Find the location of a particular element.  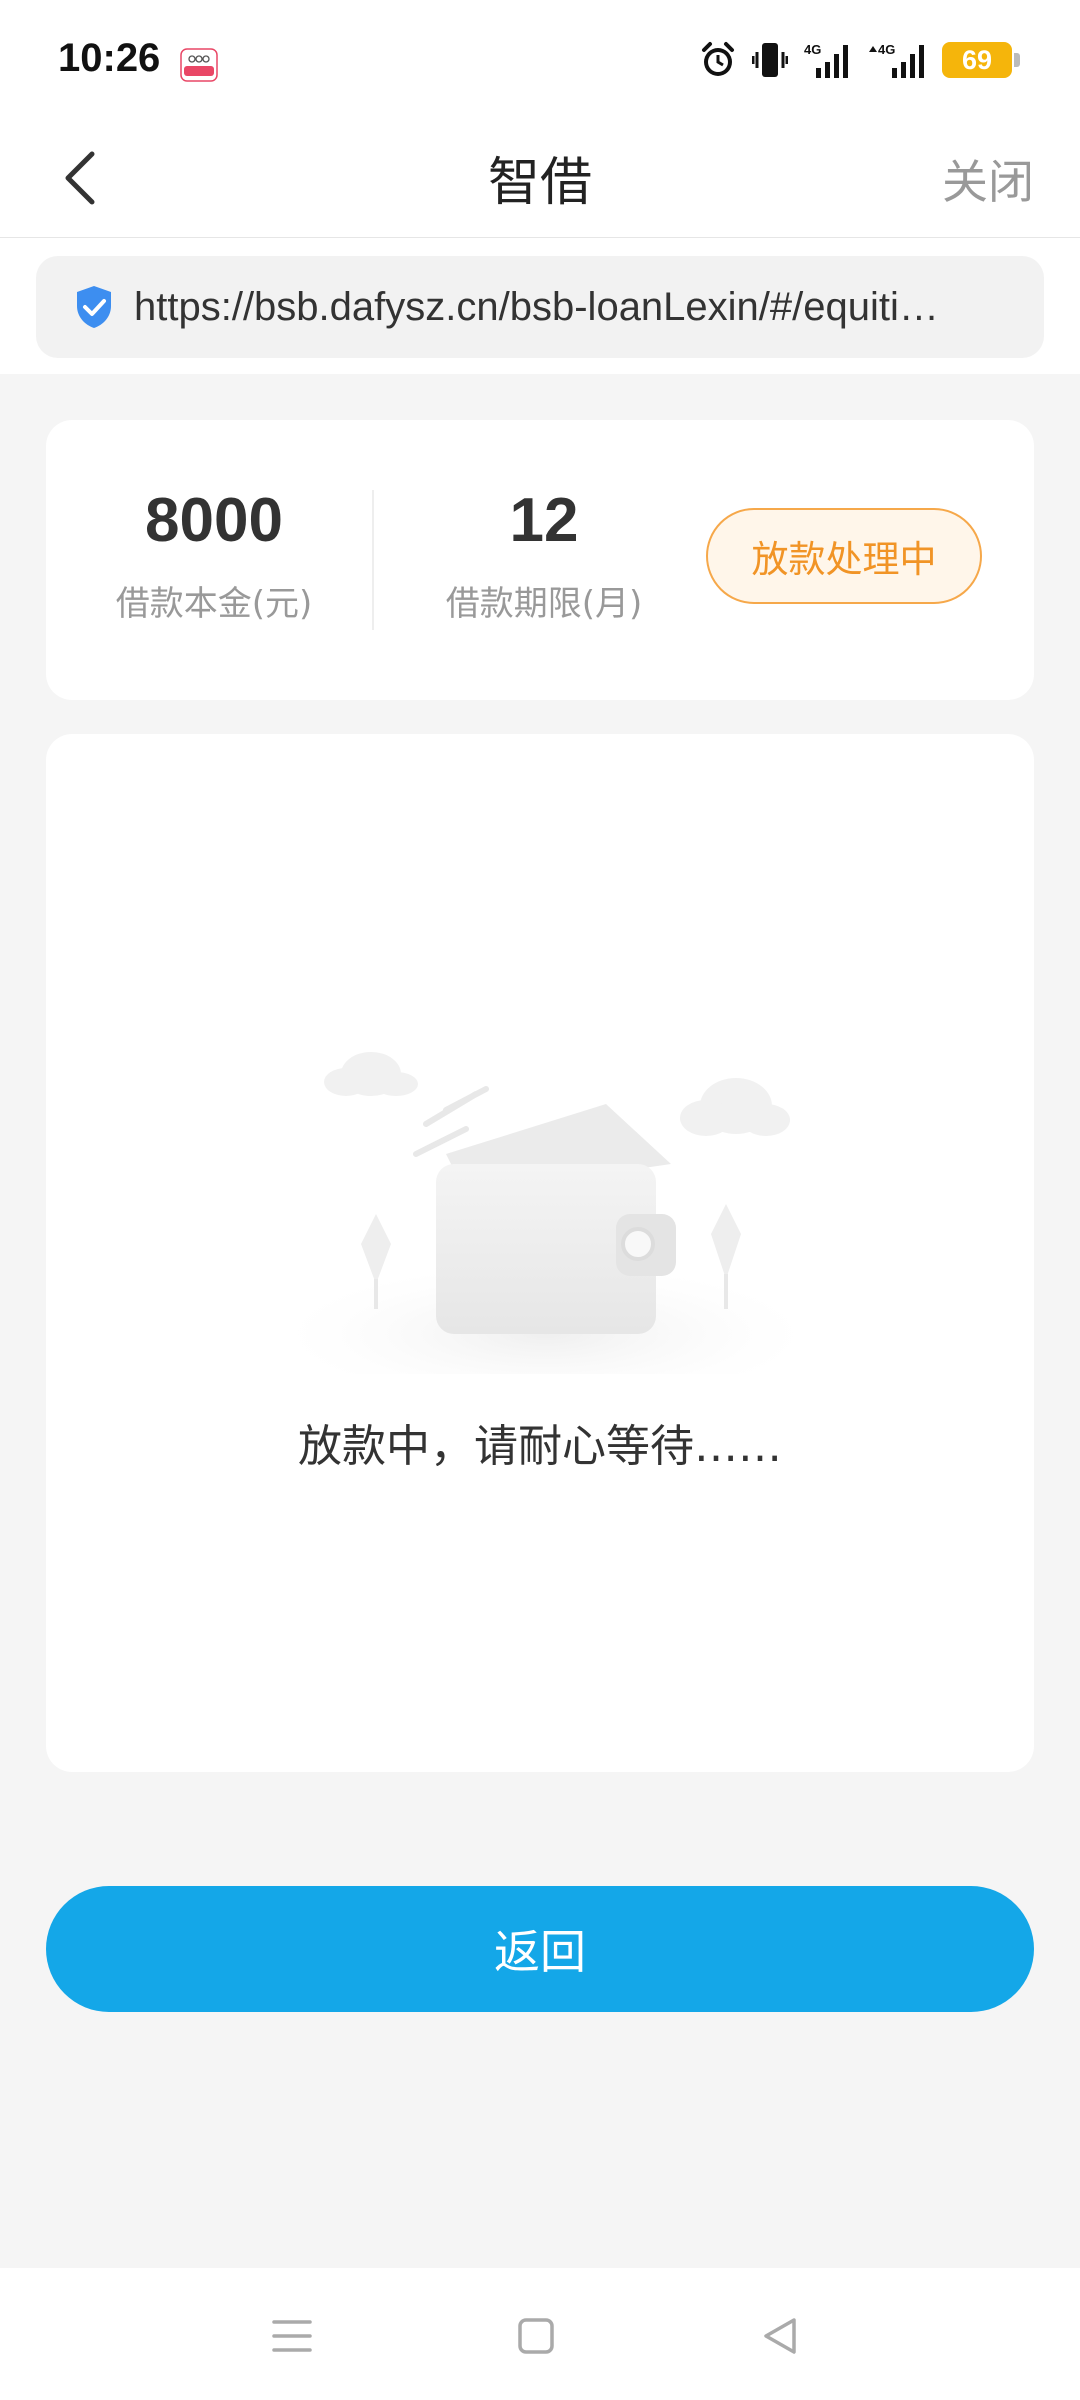

menu-button is located at coordinates (292, 2336).